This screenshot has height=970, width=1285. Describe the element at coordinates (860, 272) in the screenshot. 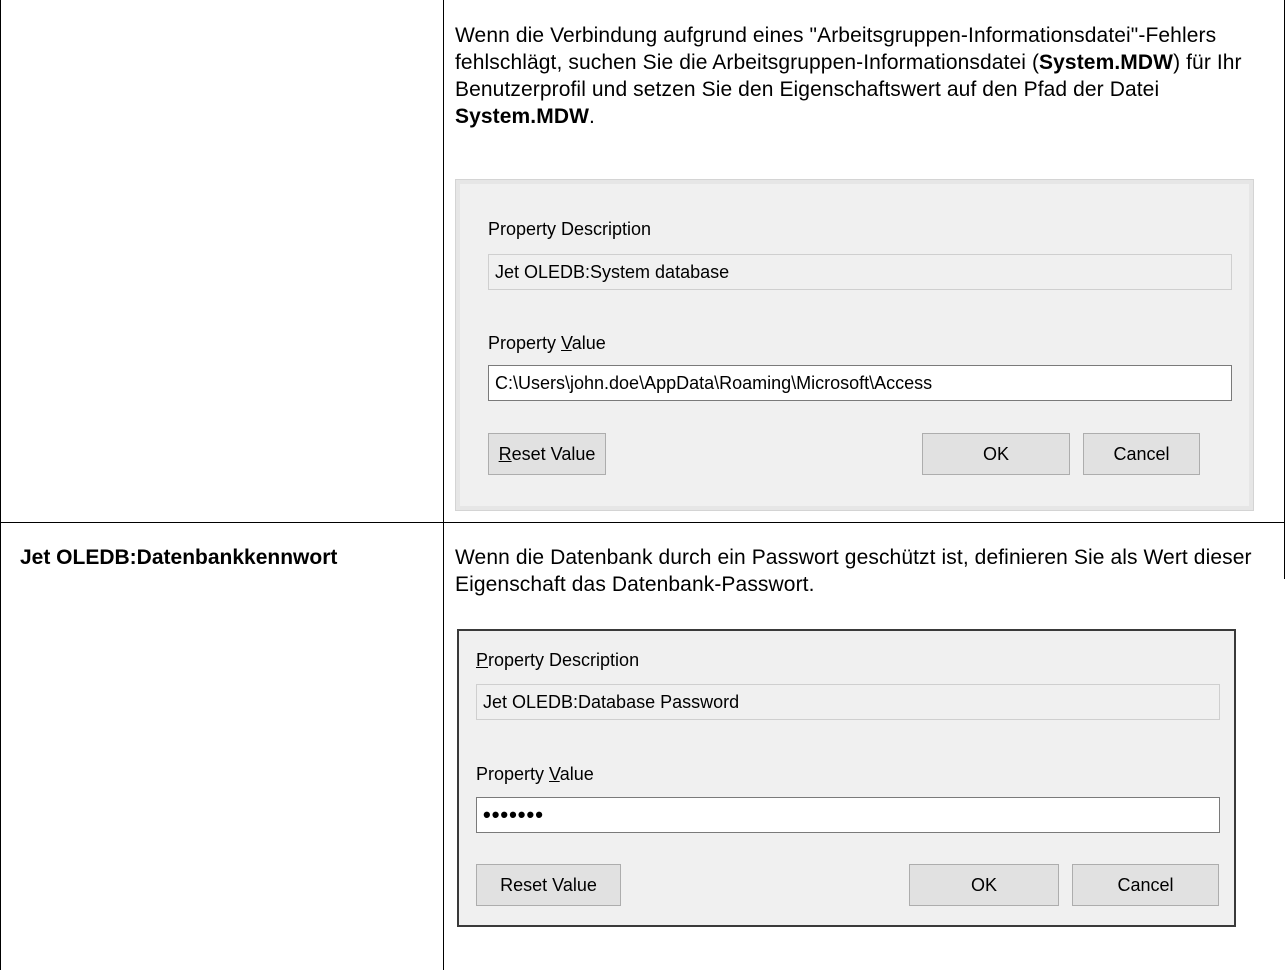

I see `property-description-field: Jet OLEDB:System database` at that location.